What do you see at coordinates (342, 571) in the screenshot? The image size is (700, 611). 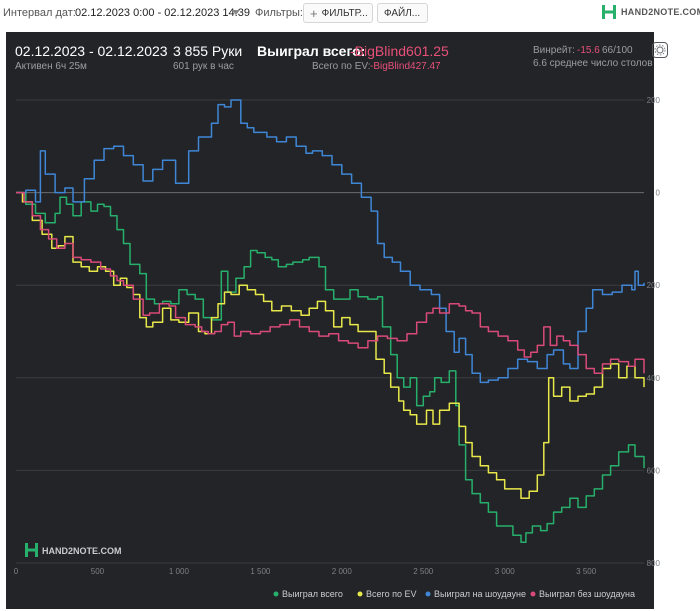 I see `x-tick-label: 2 000` at bounding box center [342, 571].